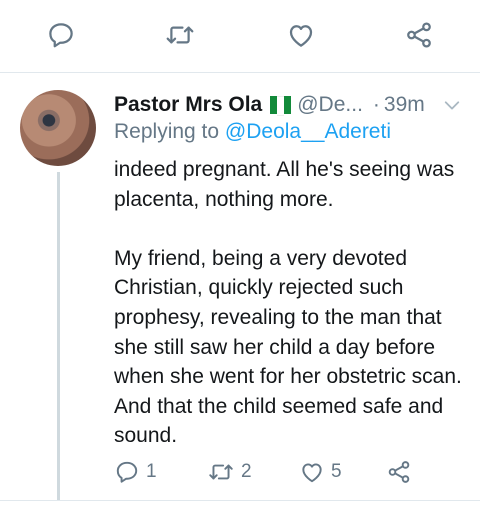 The image size is (480, 509). I want to click on like-button, so click(301, 35).